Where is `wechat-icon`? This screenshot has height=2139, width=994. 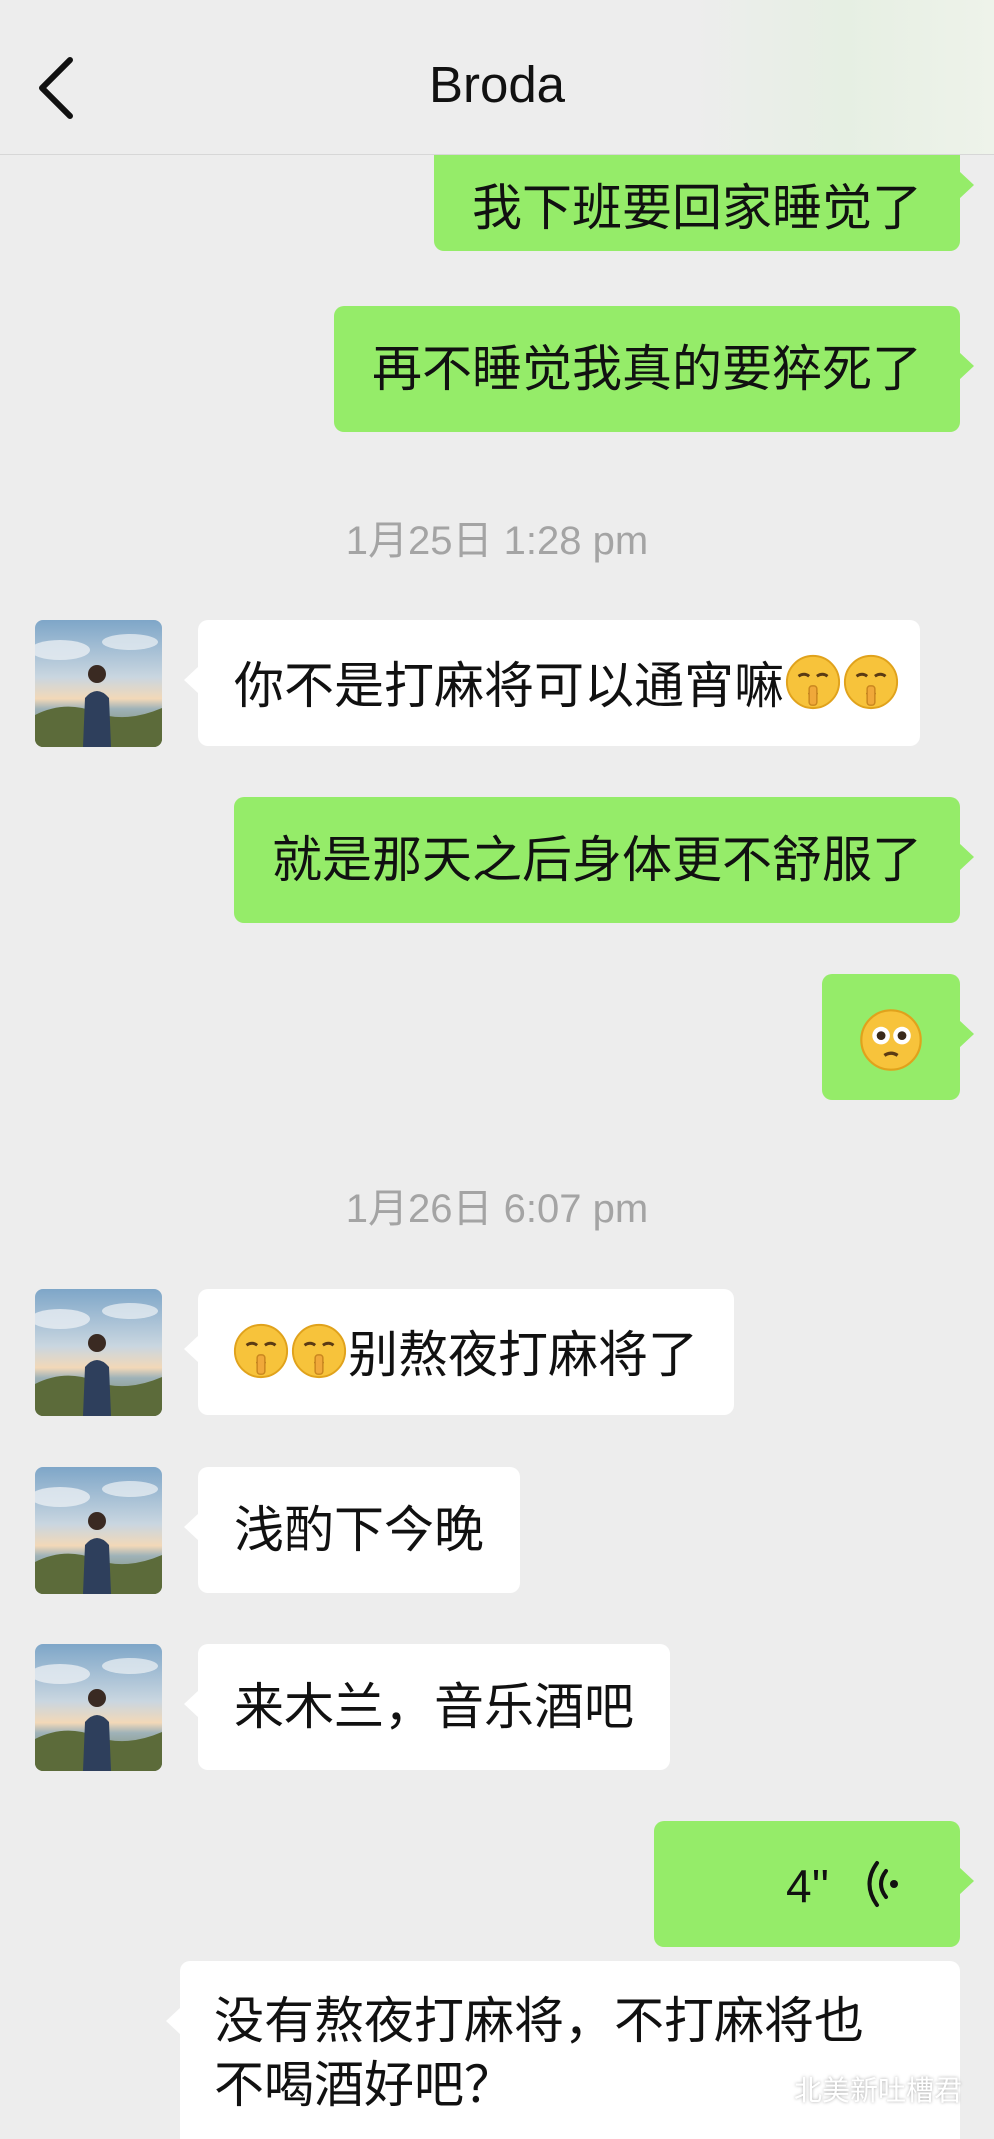 wechat-icon is located at coordinates (767, 2091).